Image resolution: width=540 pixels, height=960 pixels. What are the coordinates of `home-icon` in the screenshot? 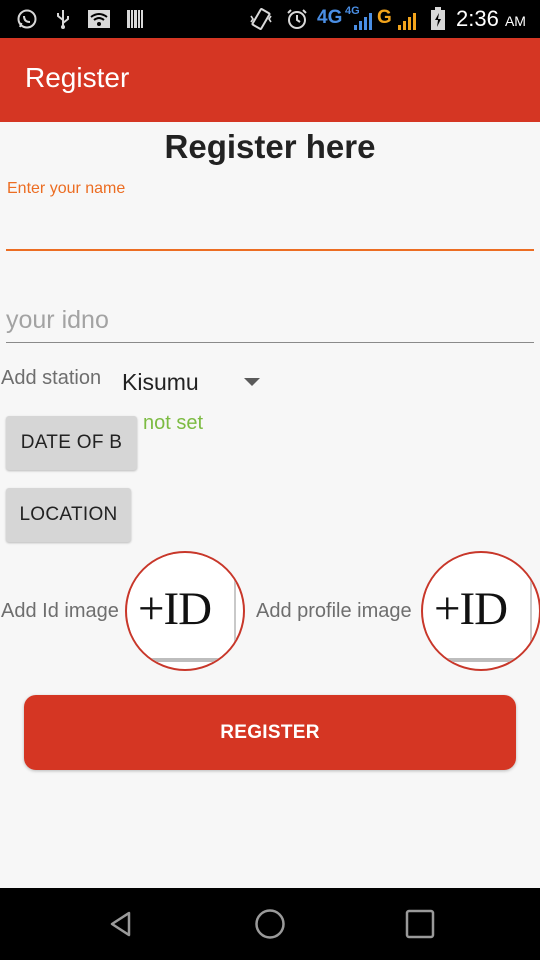 It's located at (270, 924).